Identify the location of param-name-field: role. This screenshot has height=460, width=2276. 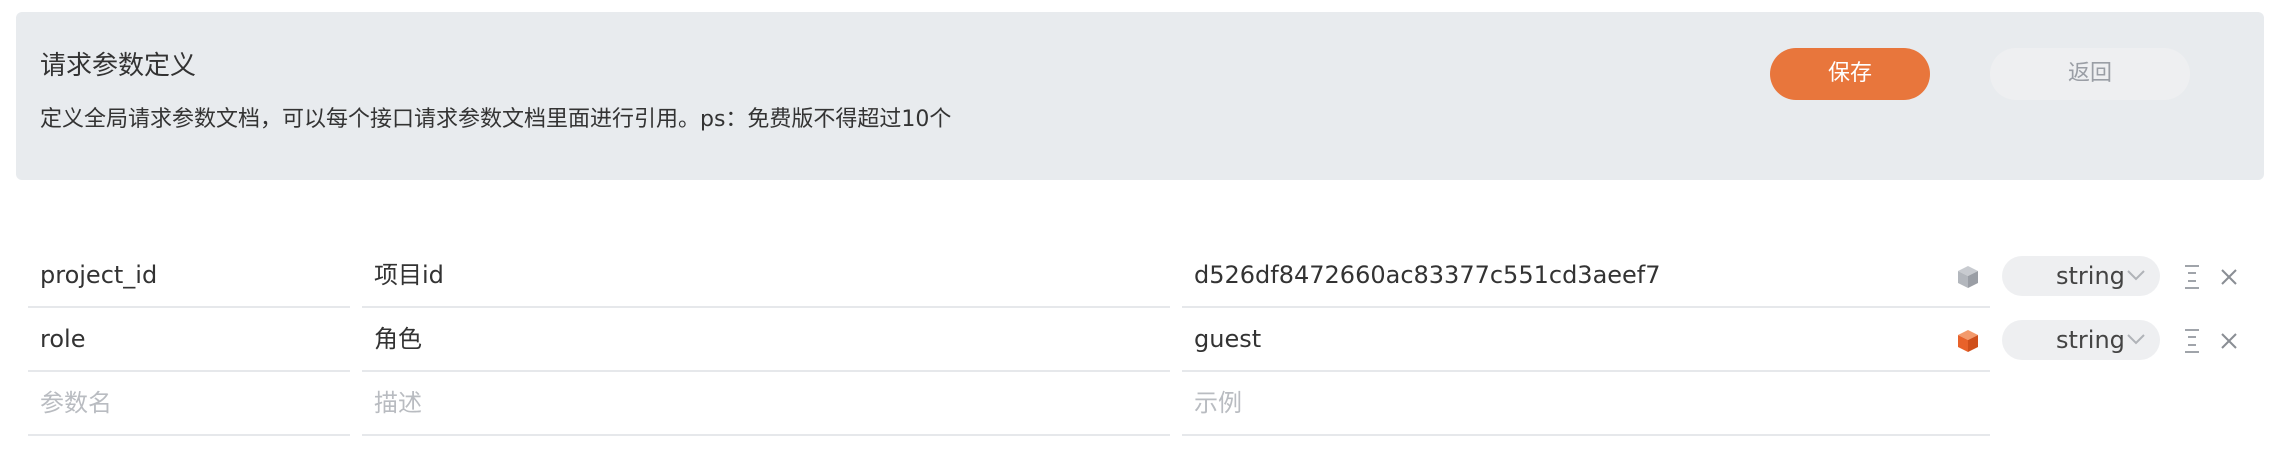
(189, 340).